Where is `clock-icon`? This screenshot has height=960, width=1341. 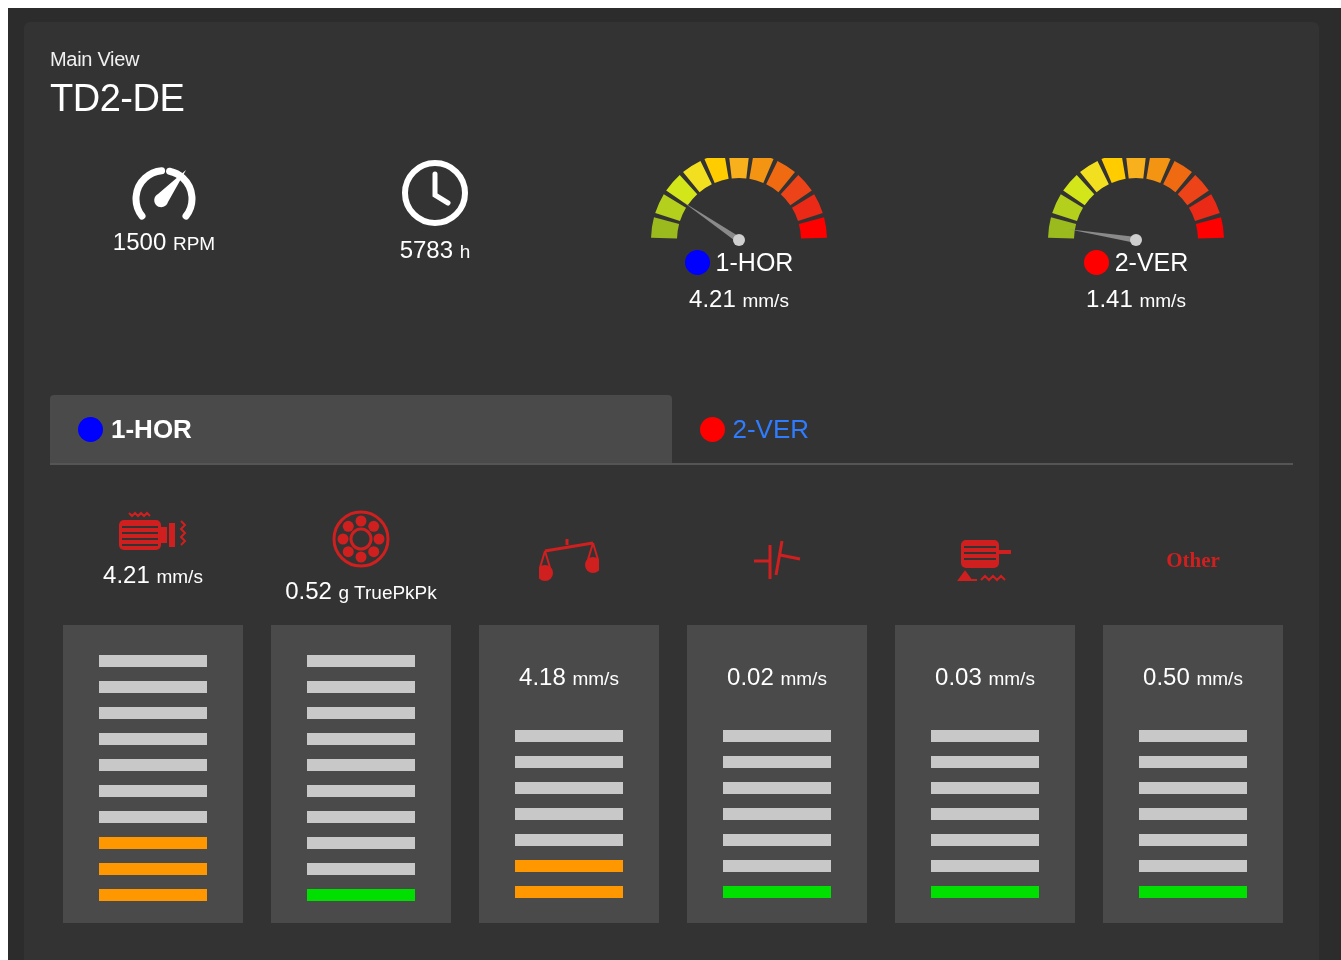
clock-icon is located at coordinates (435, 193).